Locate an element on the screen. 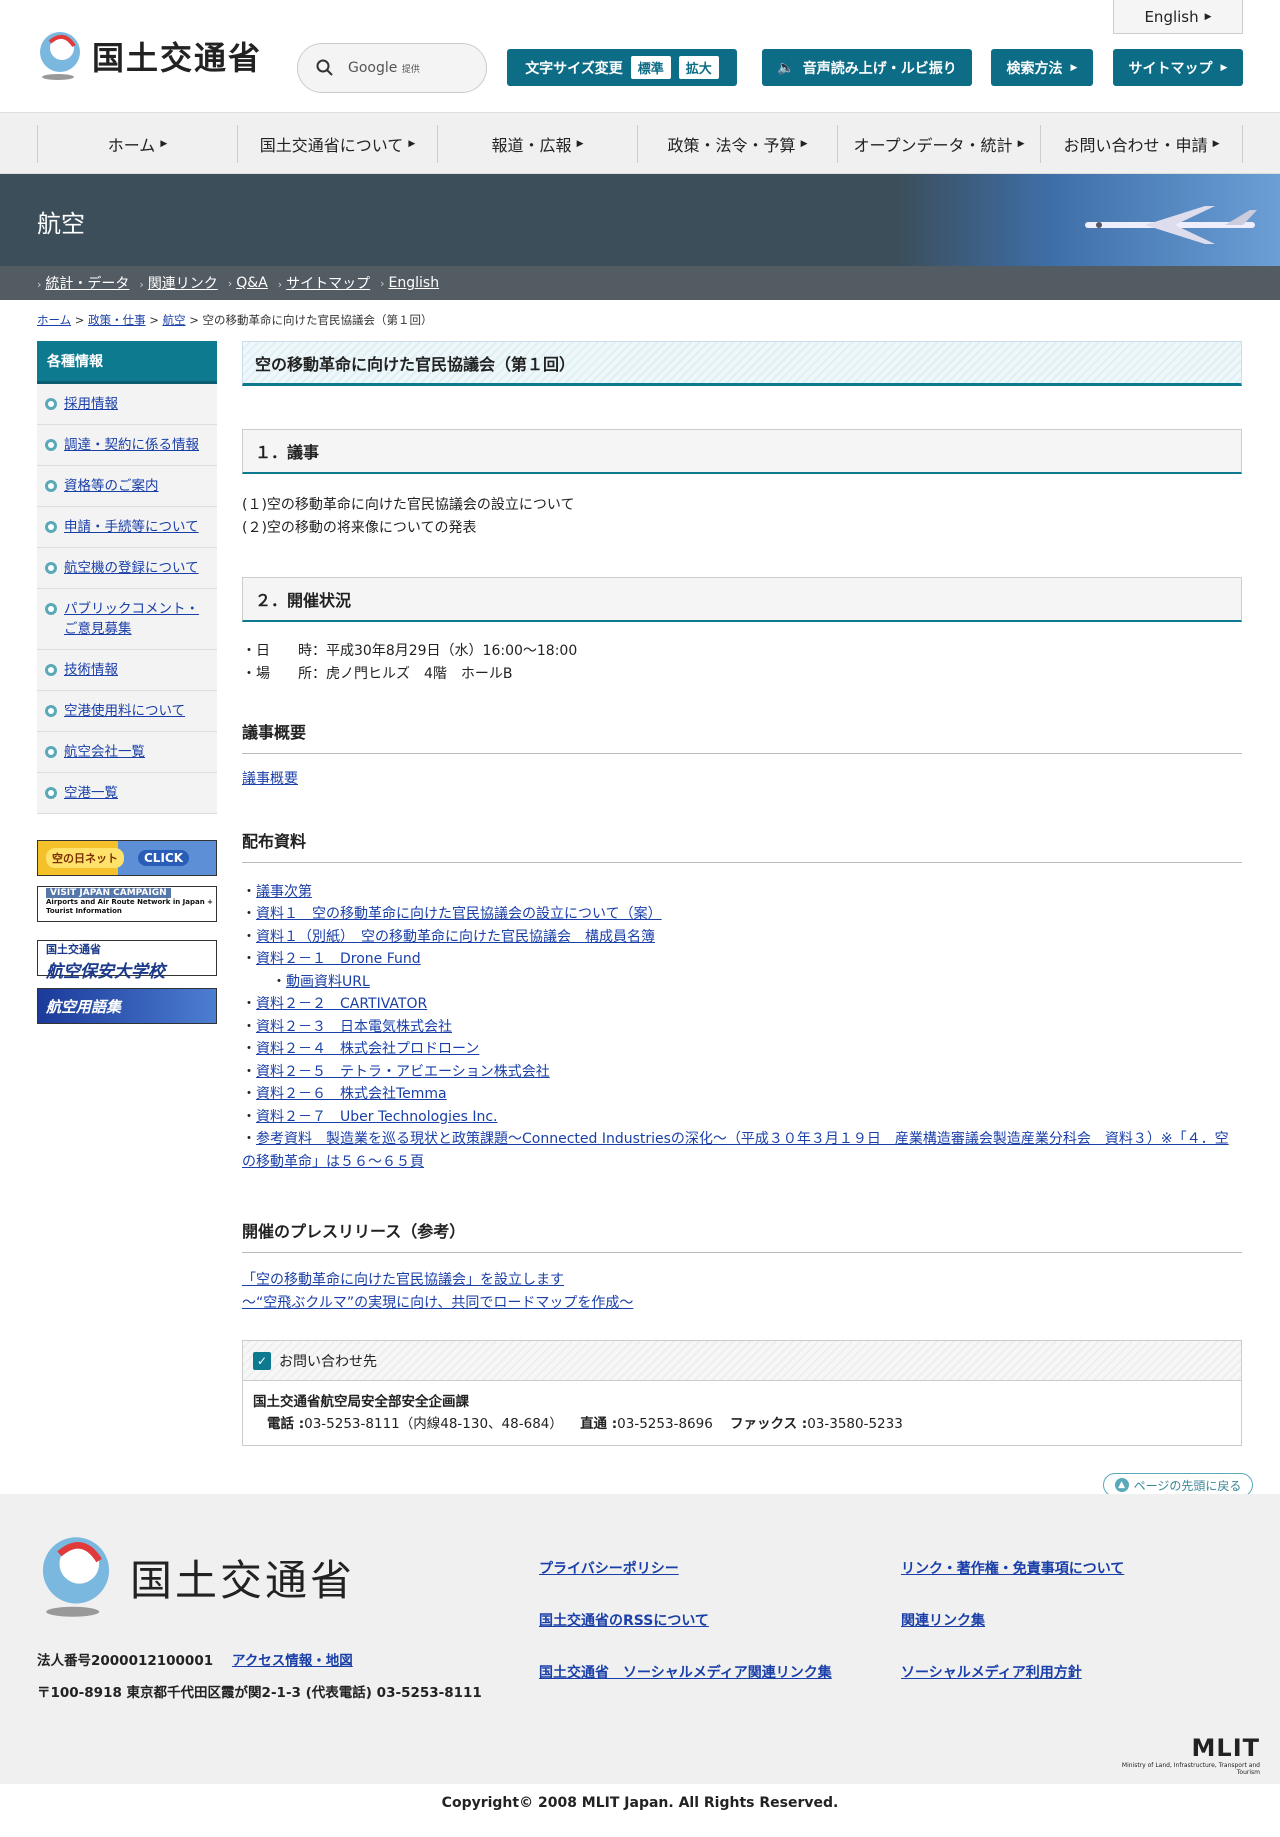 The height and width of the screenshot is (1837, 1280). sidebar-link: パブリックコメント・ご意見募集 is located at coordinates (131, 619).